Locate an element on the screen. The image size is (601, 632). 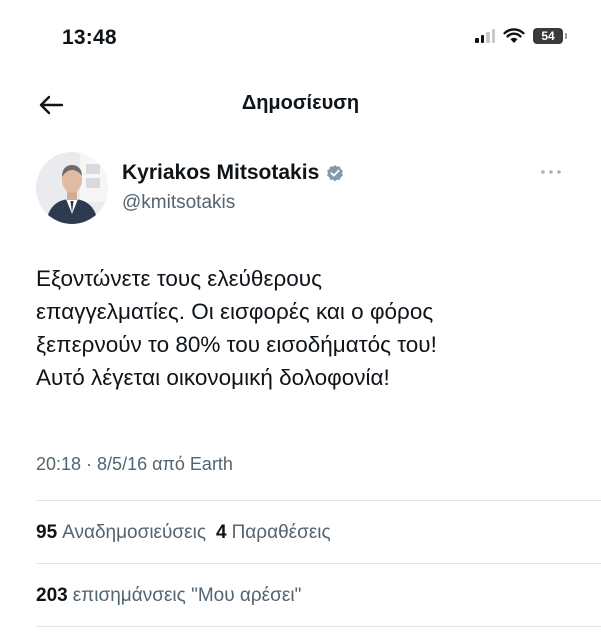
status-time: 13:48 is located at coordinates (89, 37).